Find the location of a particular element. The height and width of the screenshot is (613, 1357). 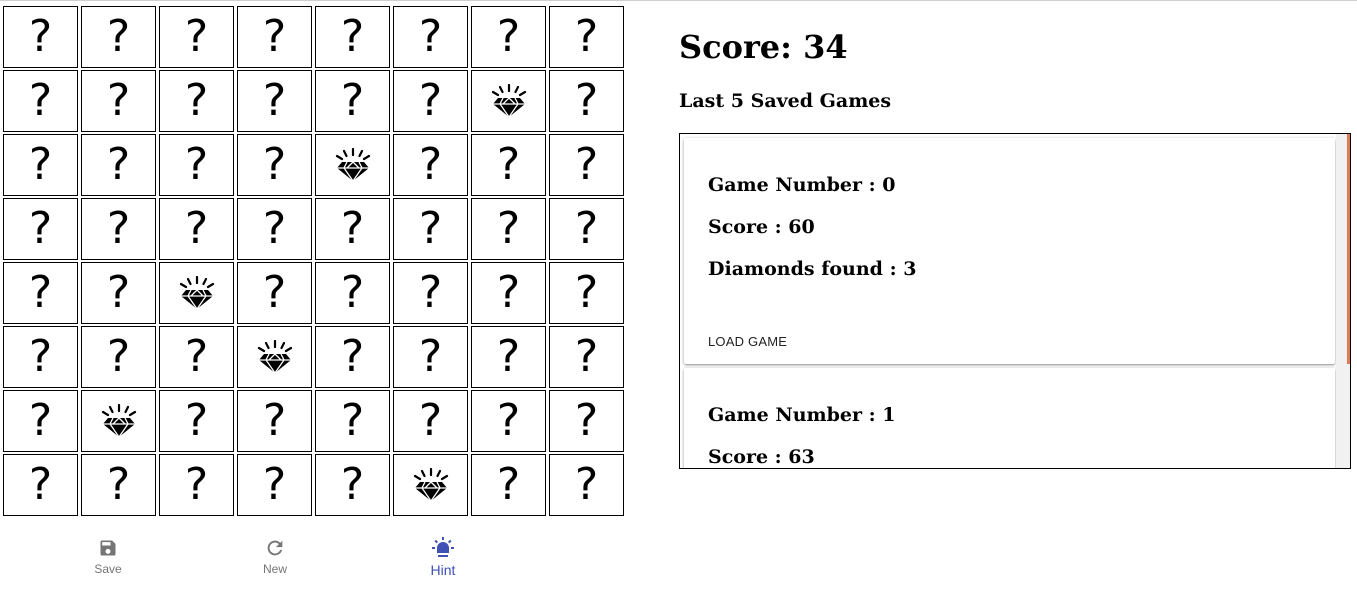

save-label: Save is located at coordinates (108, 569).